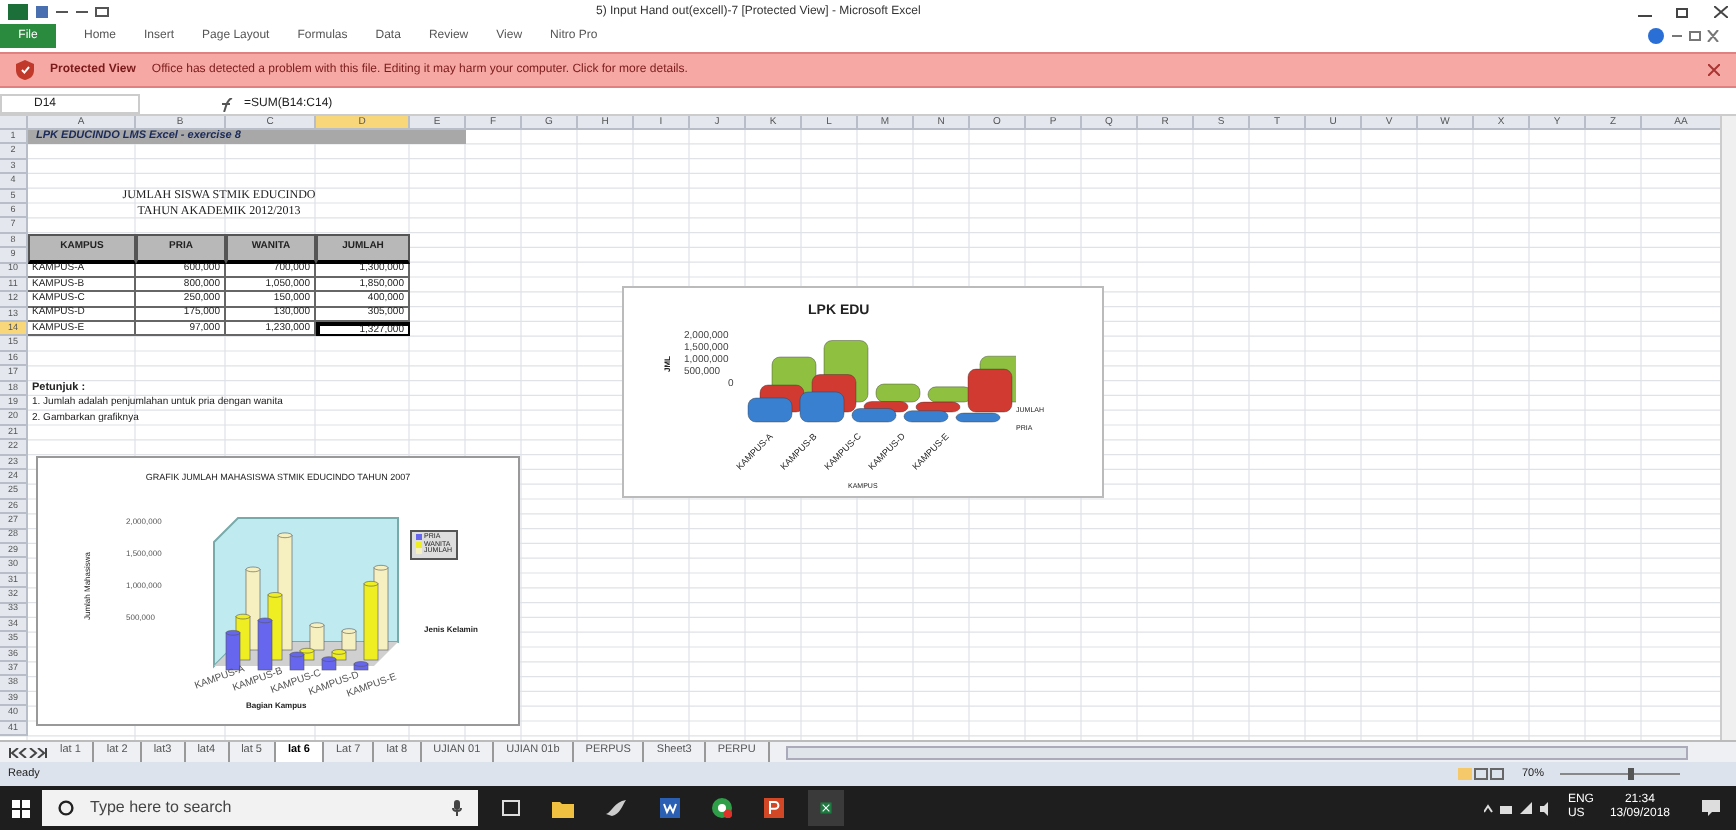 This screenshot has width=1736, height=830. What do you see at coordinates (1481, 774) in the screenshot?
I see `view-buttons-icon` at bounding box center [1481, 774].